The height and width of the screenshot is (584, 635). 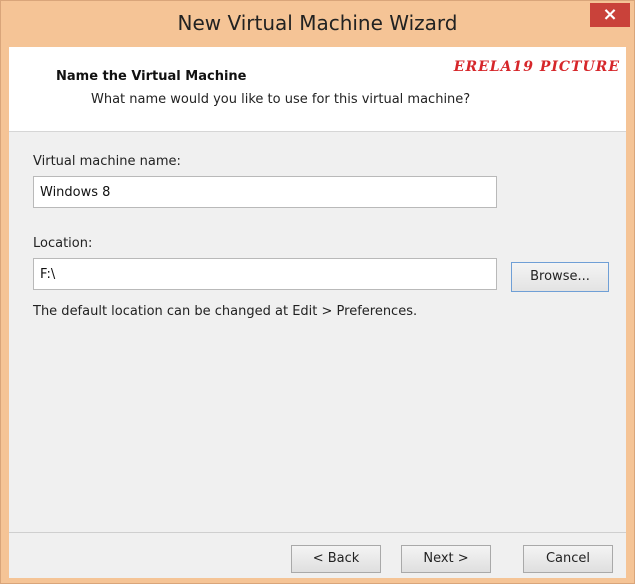 I want to click on window-right-border, so click(x=630, y=315).